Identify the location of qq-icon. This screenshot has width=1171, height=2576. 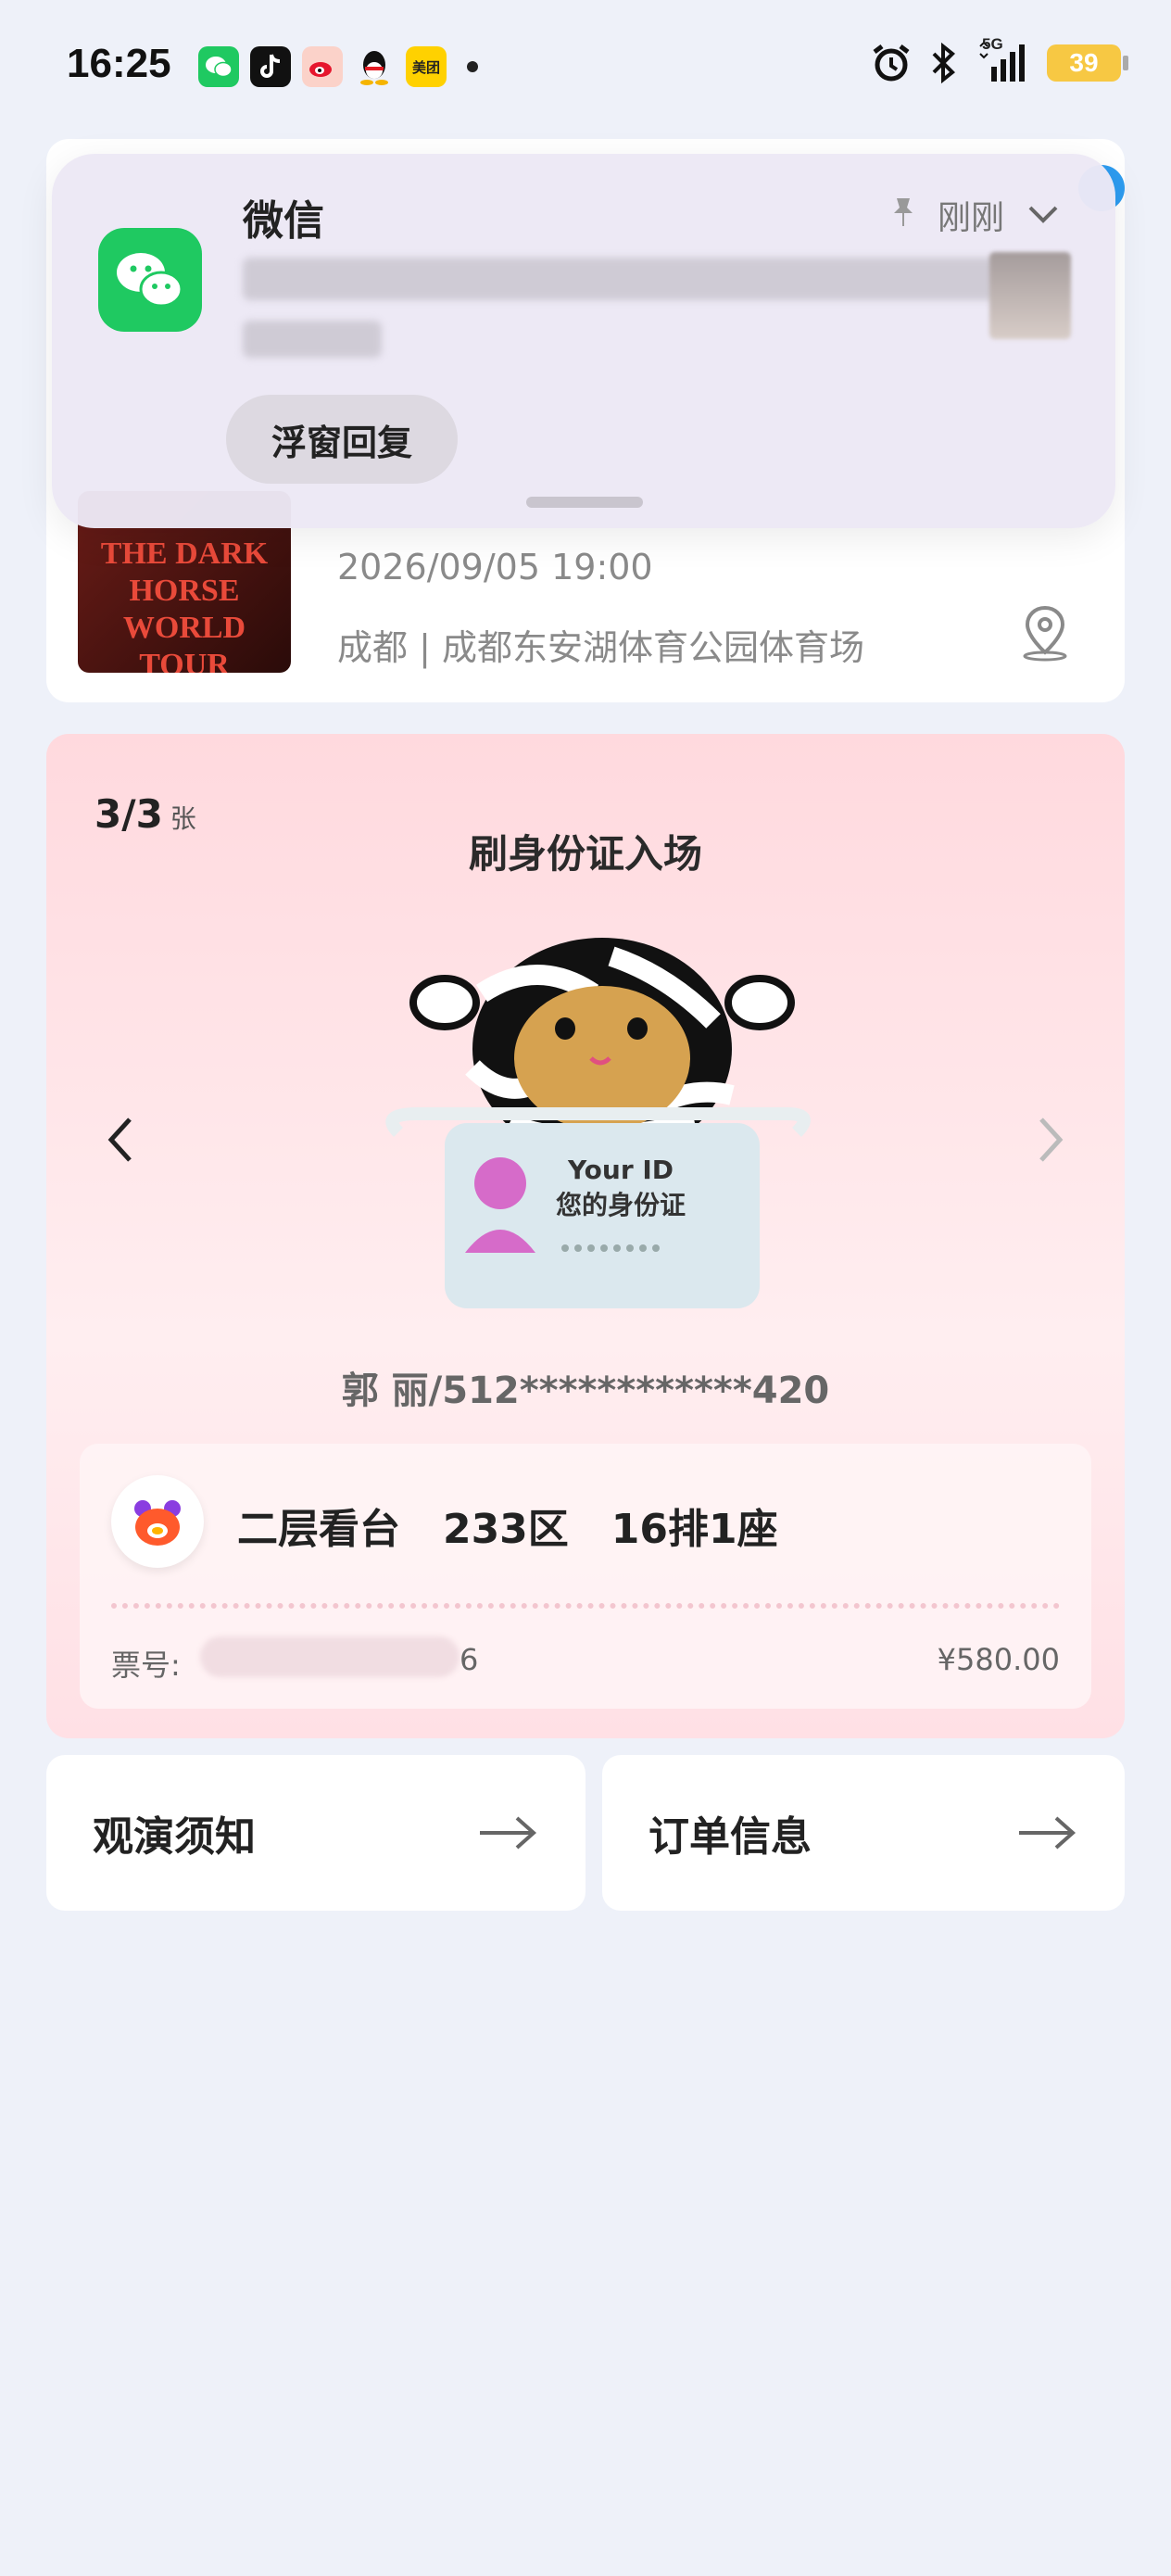
(374, 66).